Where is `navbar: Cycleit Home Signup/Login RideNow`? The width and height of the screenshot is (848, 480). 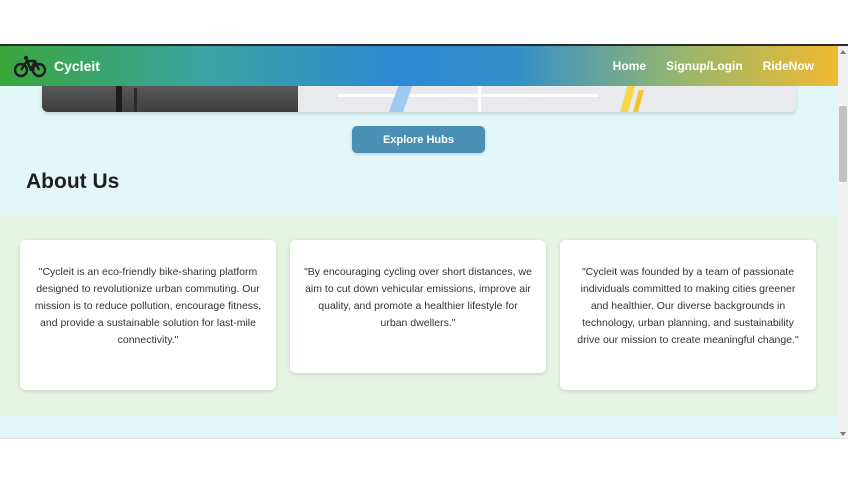 navbar: Cycleit Home Signup/Login RideNow is located at coordinates (419, 66).